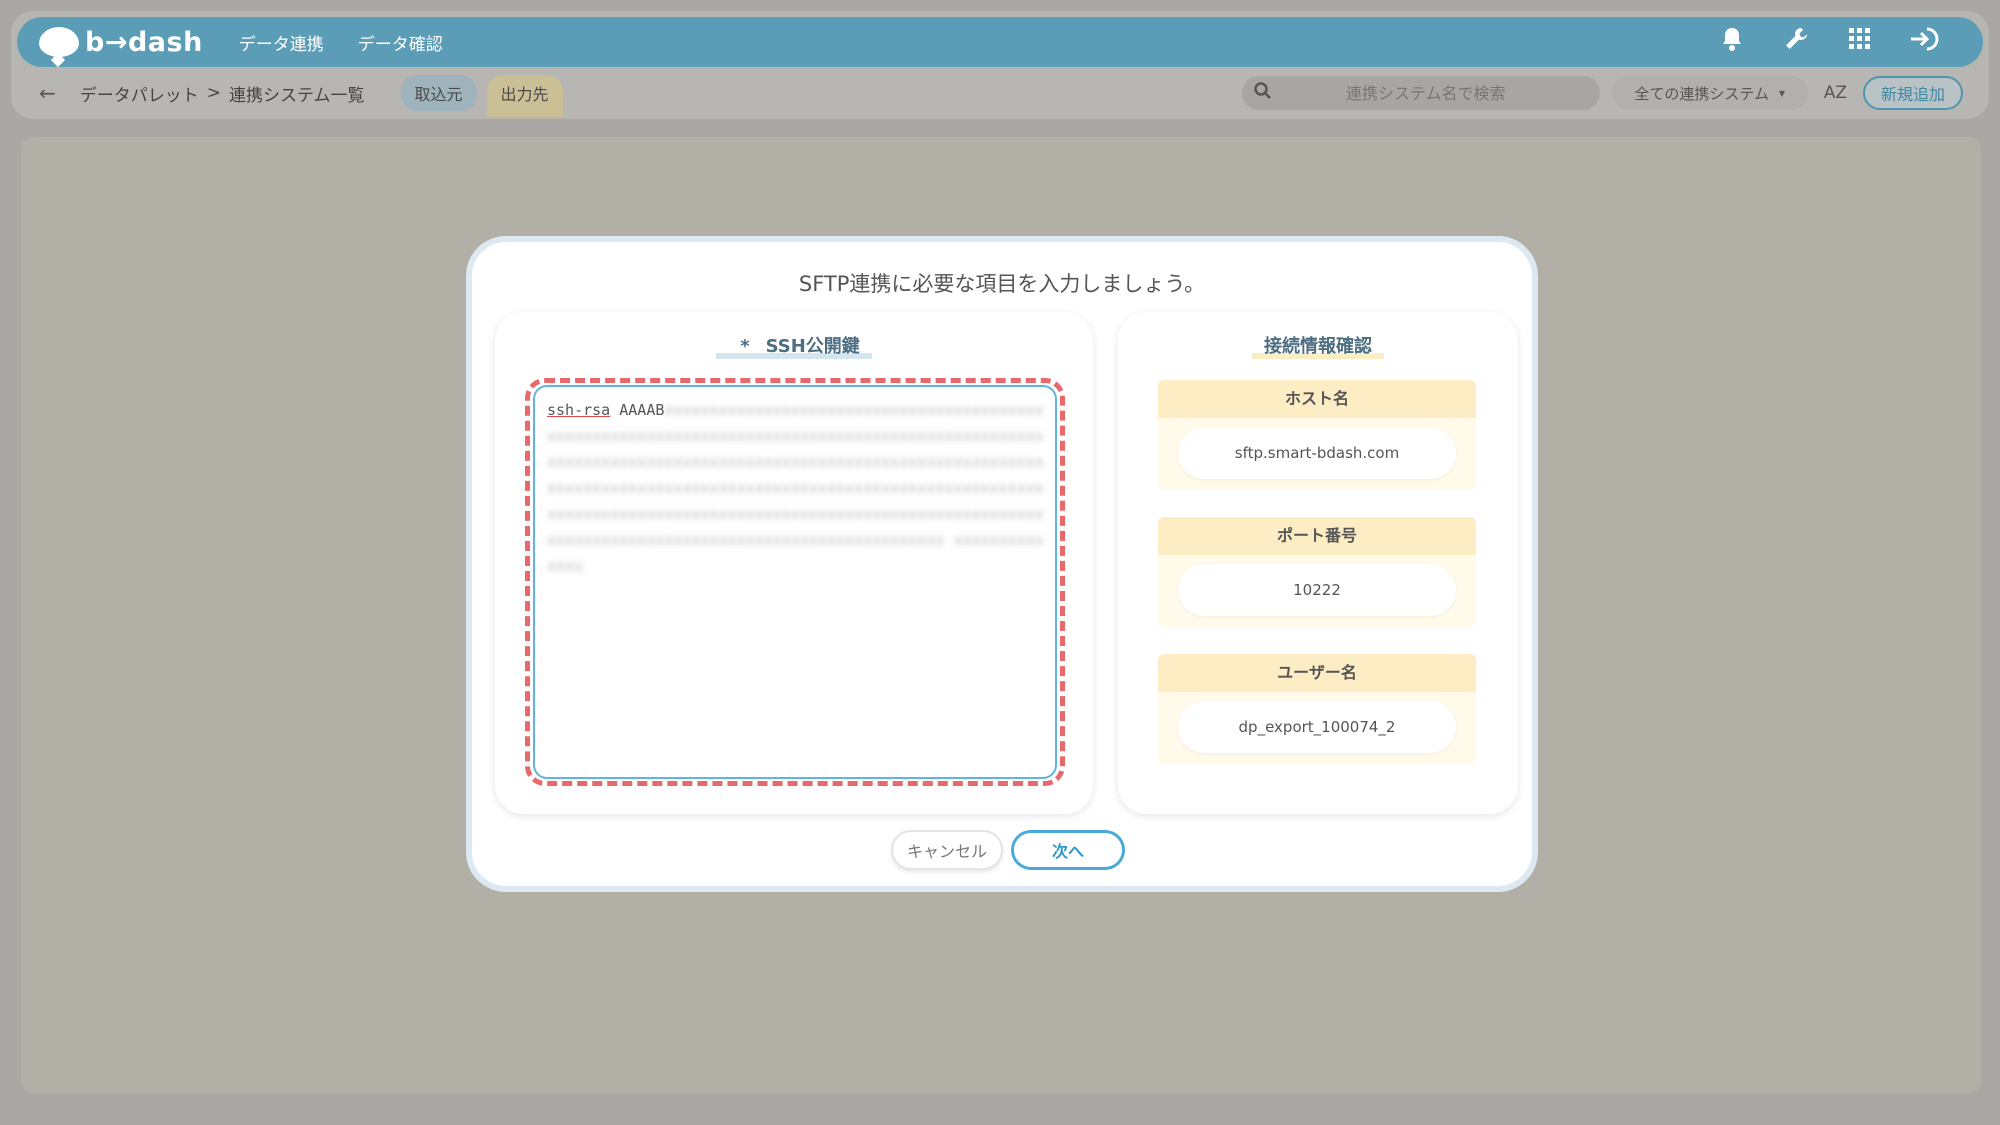 This screenshot has width=2000, height=1125. I want to click on modal-title: SFTP連携に必要な項目を入力しましょう。, so click(1002, 284).